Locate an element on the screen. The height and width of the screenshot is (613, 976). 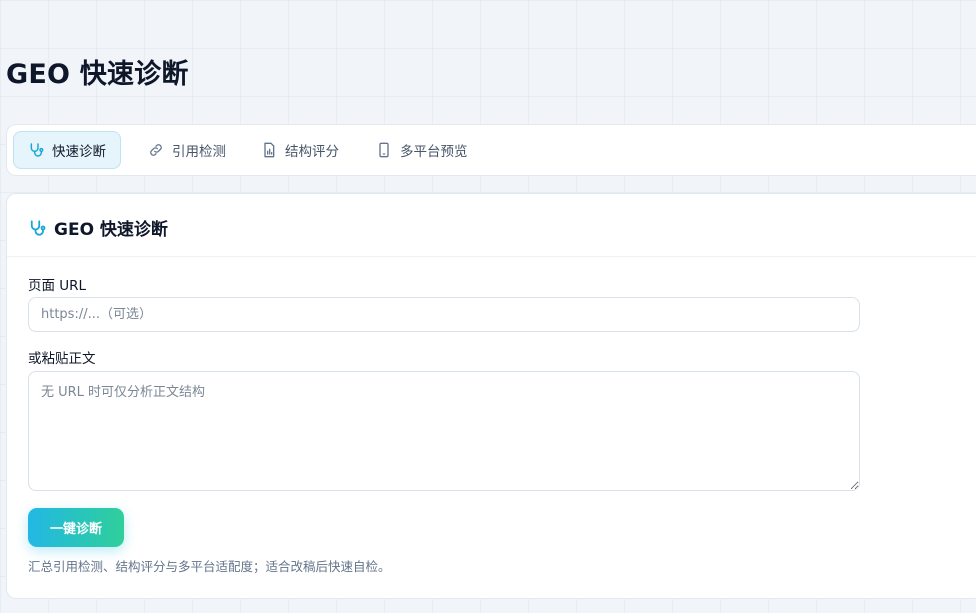
bar-chart-file-icon is located at coordinates (269, 150).